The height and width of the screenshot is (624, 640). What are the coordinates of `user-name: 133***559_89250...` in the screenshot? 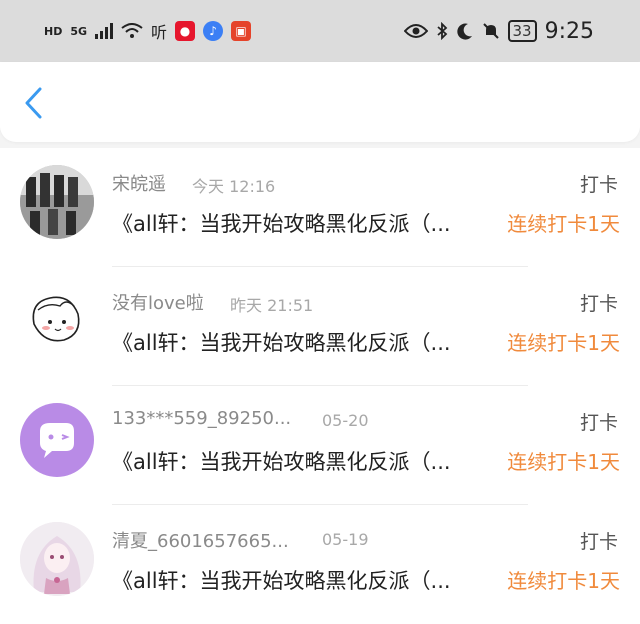 It's located at (201, 418).